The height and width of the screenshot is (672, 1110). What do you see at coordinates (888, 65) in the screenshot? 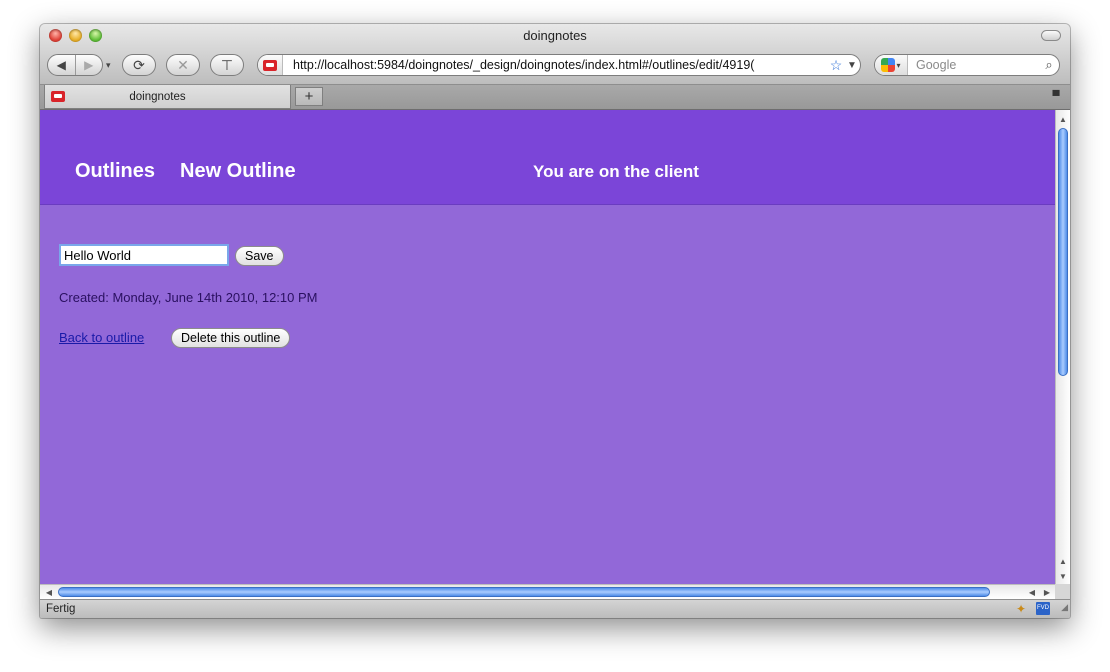
I see `google-logo-icon` at bounding box center [888, 65].